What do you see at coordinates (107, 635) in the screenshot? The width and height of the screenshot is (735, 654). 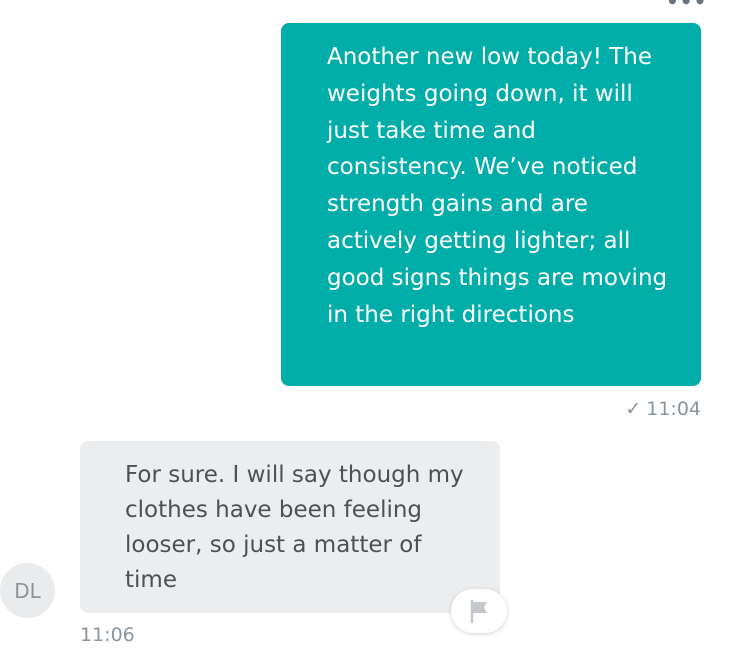 I see `incoming-message-time: 11:06` at bounding box center [107, 635].